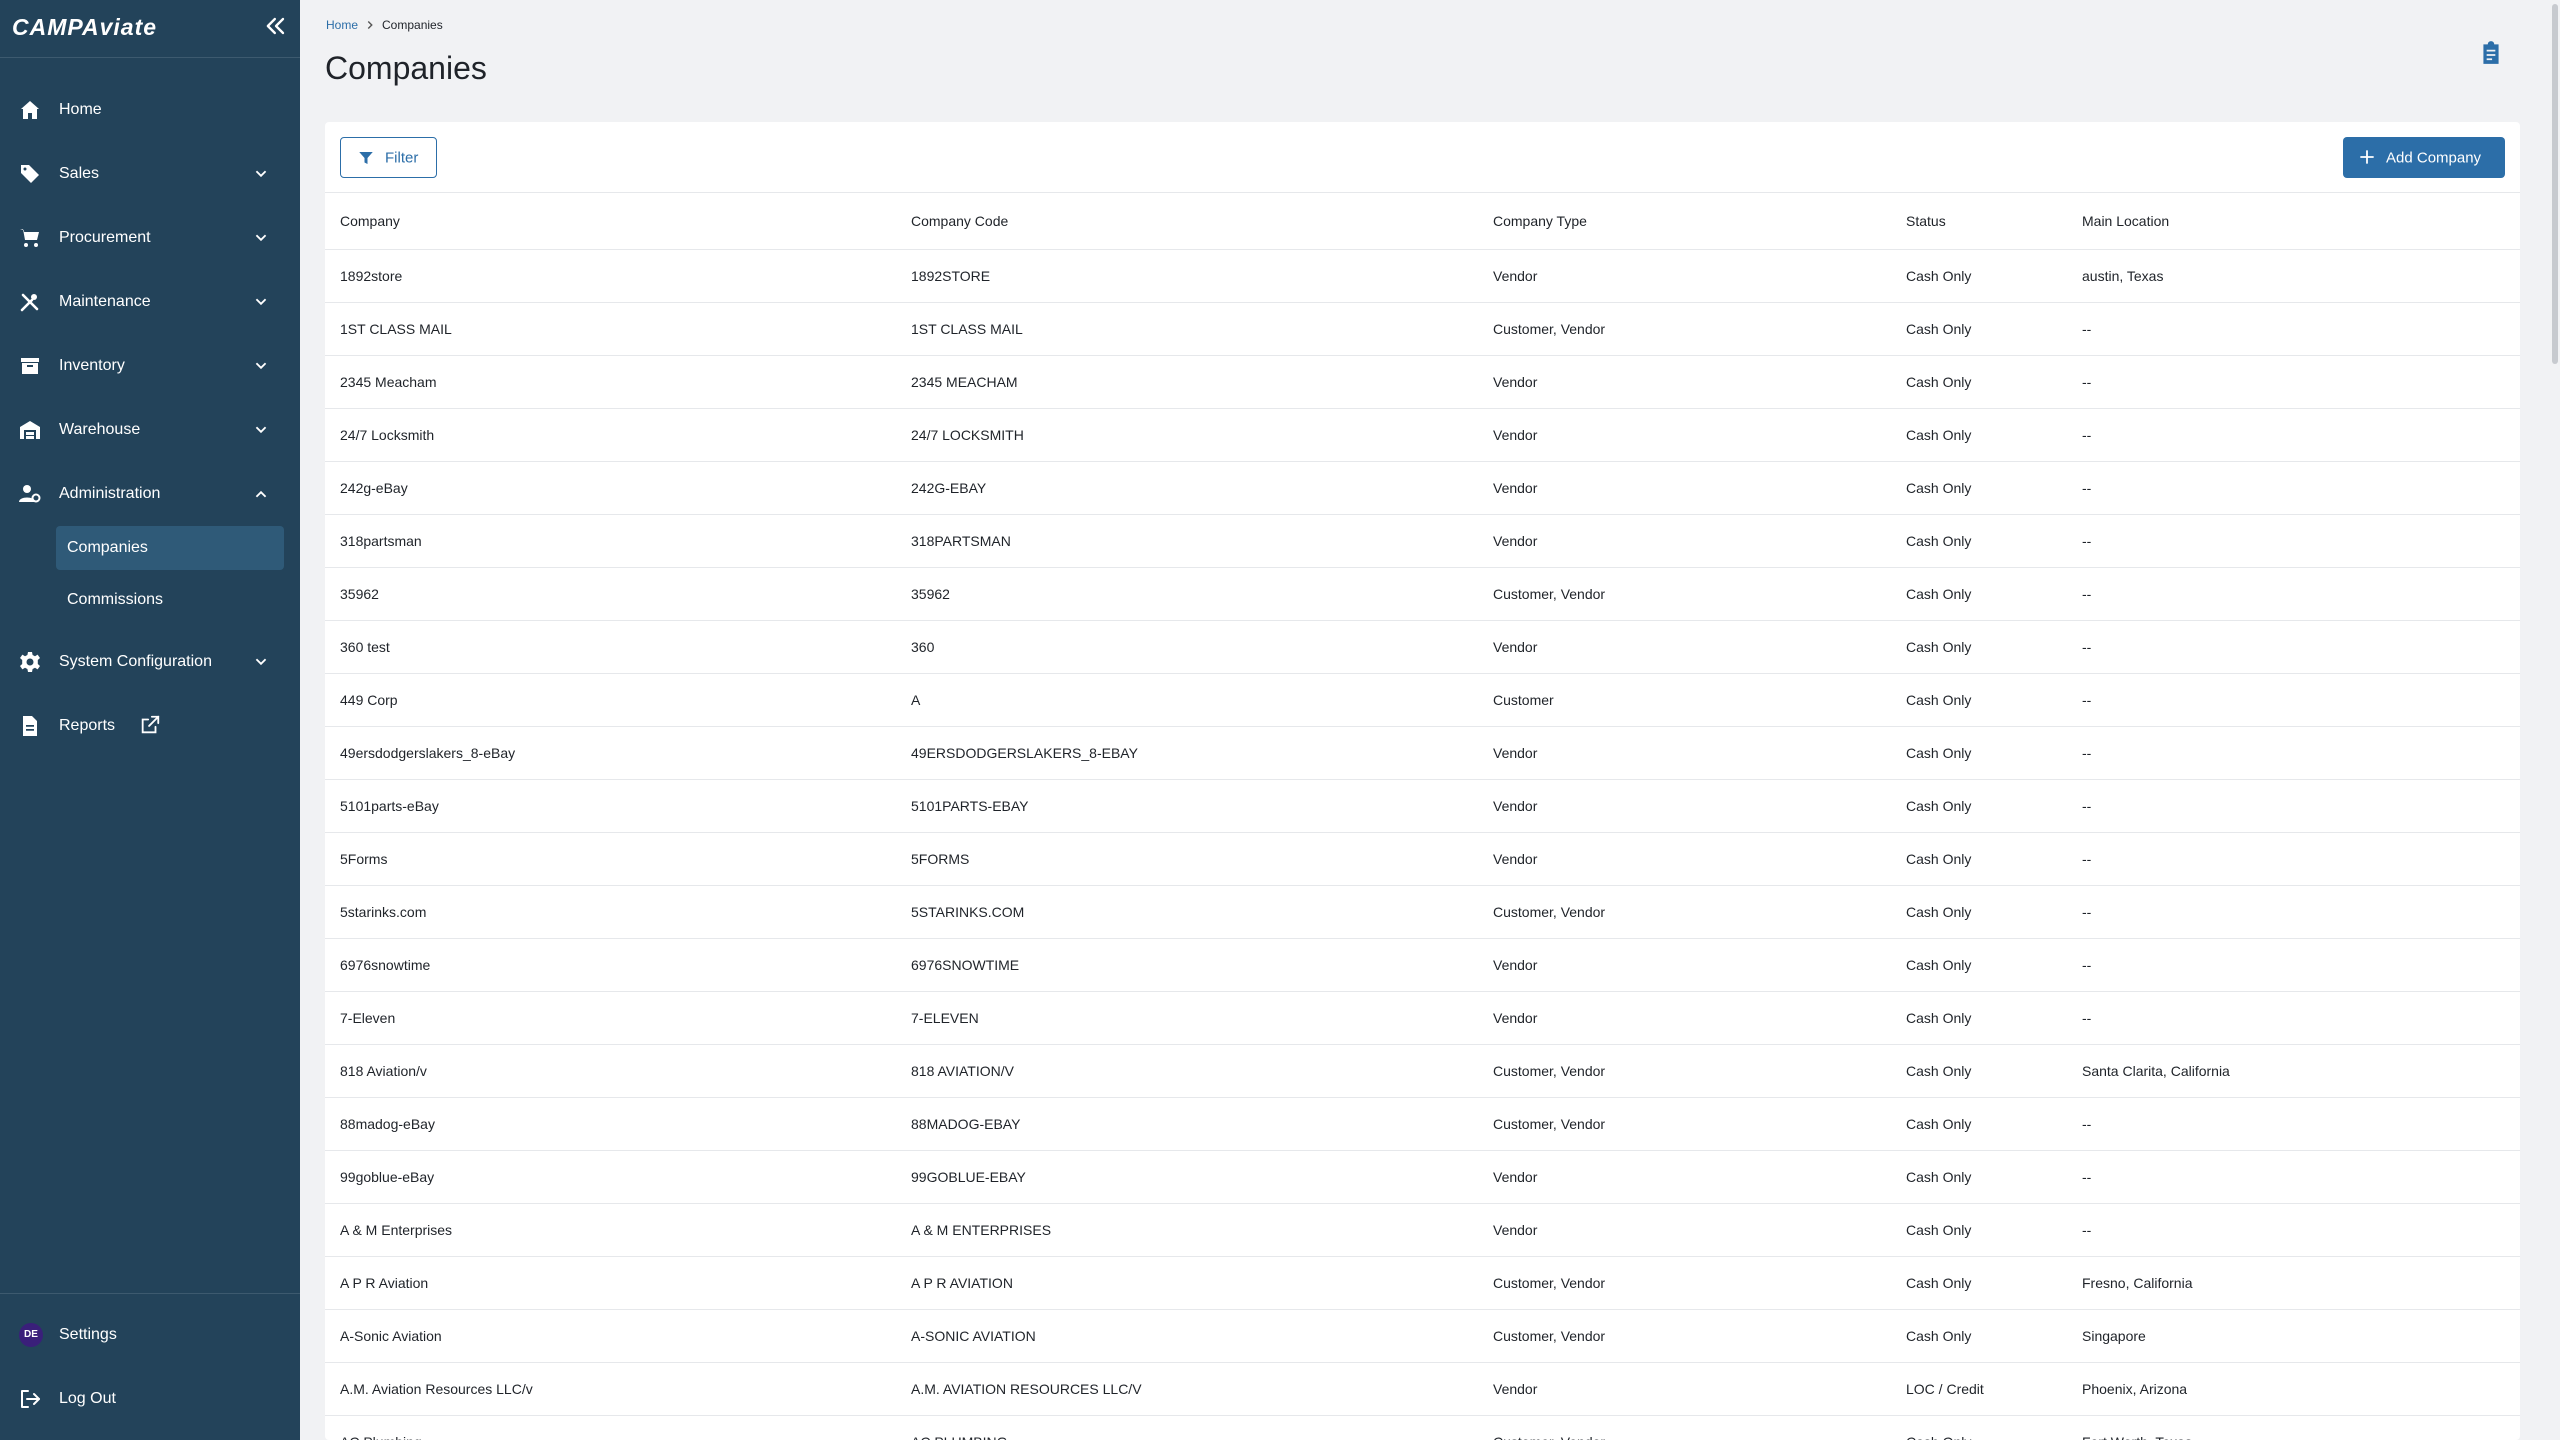  I want to click on table-row: 242g-eBay 242G-EBAY Vendor Cash Only --, so click(1422, 488).